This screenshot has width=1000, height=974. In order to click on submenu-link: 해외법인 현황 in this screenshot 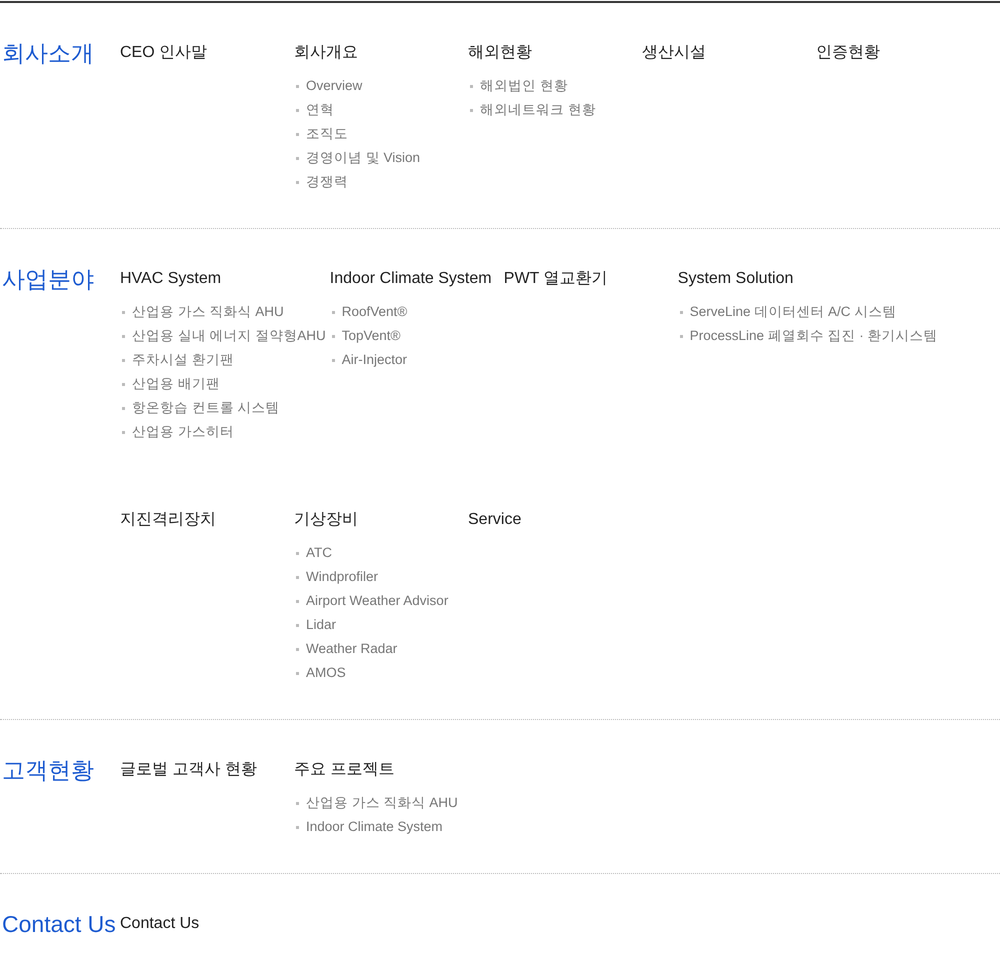, I will do `click(524, 86)`.